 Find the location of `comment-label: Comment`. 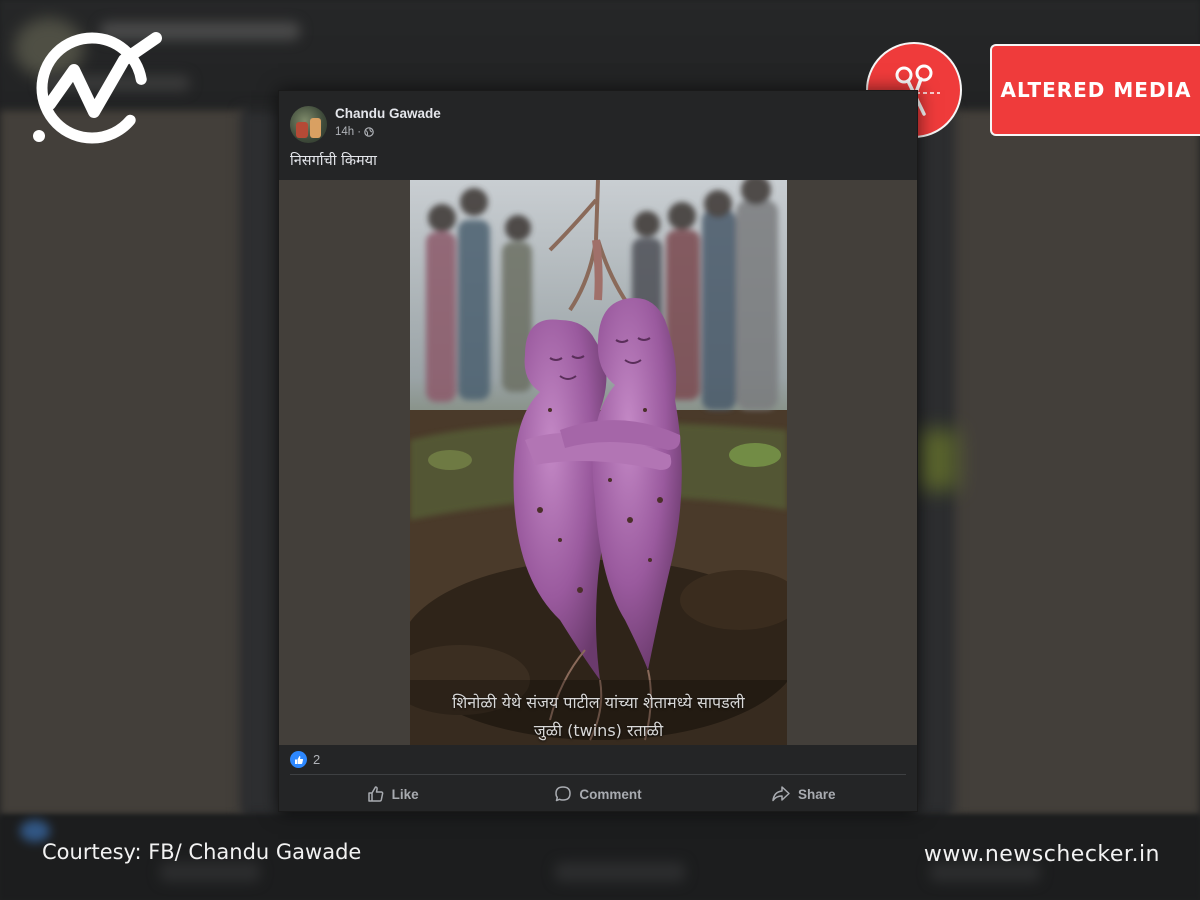

comment-label: Comment is located at coordinates (610, 794).